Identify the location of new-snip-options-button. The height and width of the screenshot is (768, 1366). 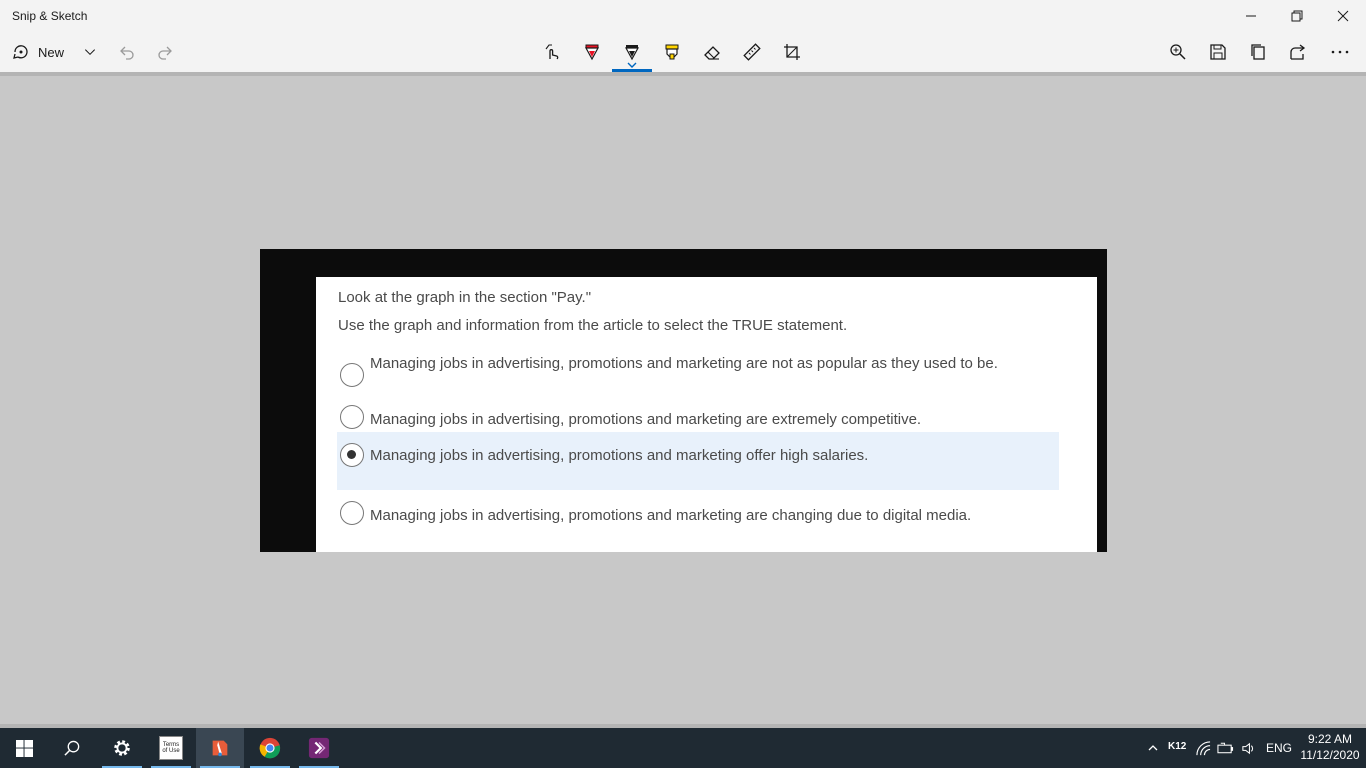
(90, 52).